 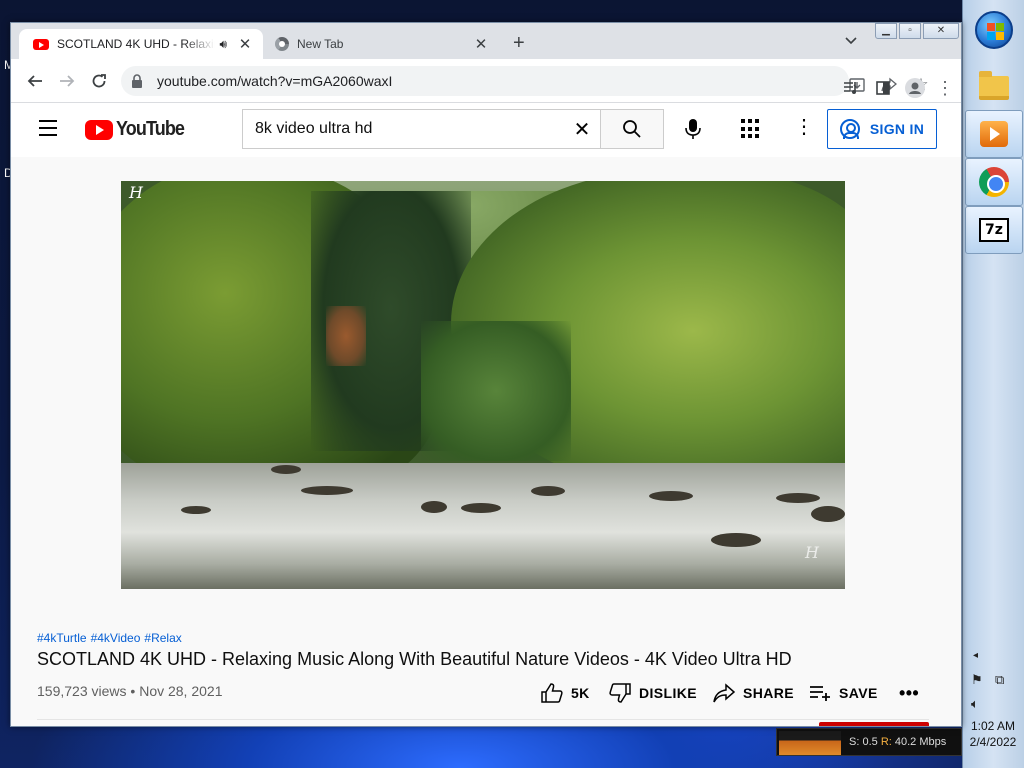 What do you see at coordinates (804, 127) in the screenshot?
I see `settings-kebab-icon: ⋮` at bounding box center [804, 127].